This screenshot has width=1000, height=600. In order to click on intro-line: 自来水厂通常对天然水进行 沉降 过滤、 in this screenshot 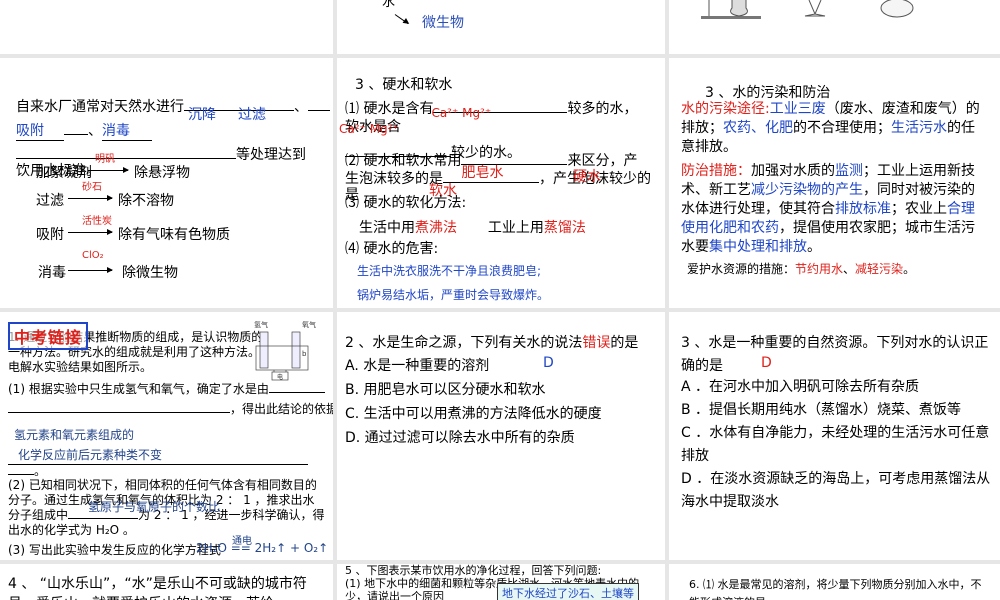, I will do `click(173, 109)`.